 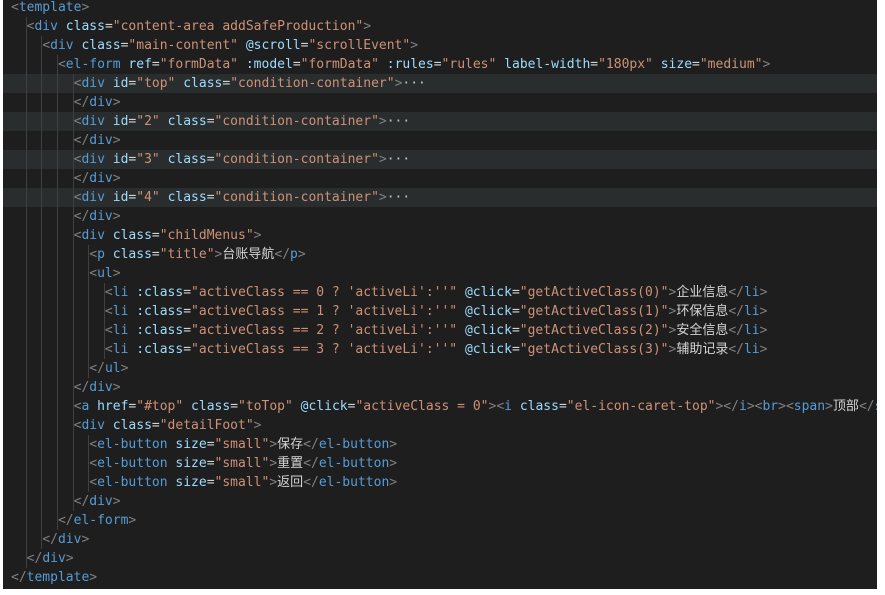 What do you see at coordinates (167, 425) in the screenshot?
I see `code-line-text: <div class="detailFoot">` at bounding box center [167, 425].